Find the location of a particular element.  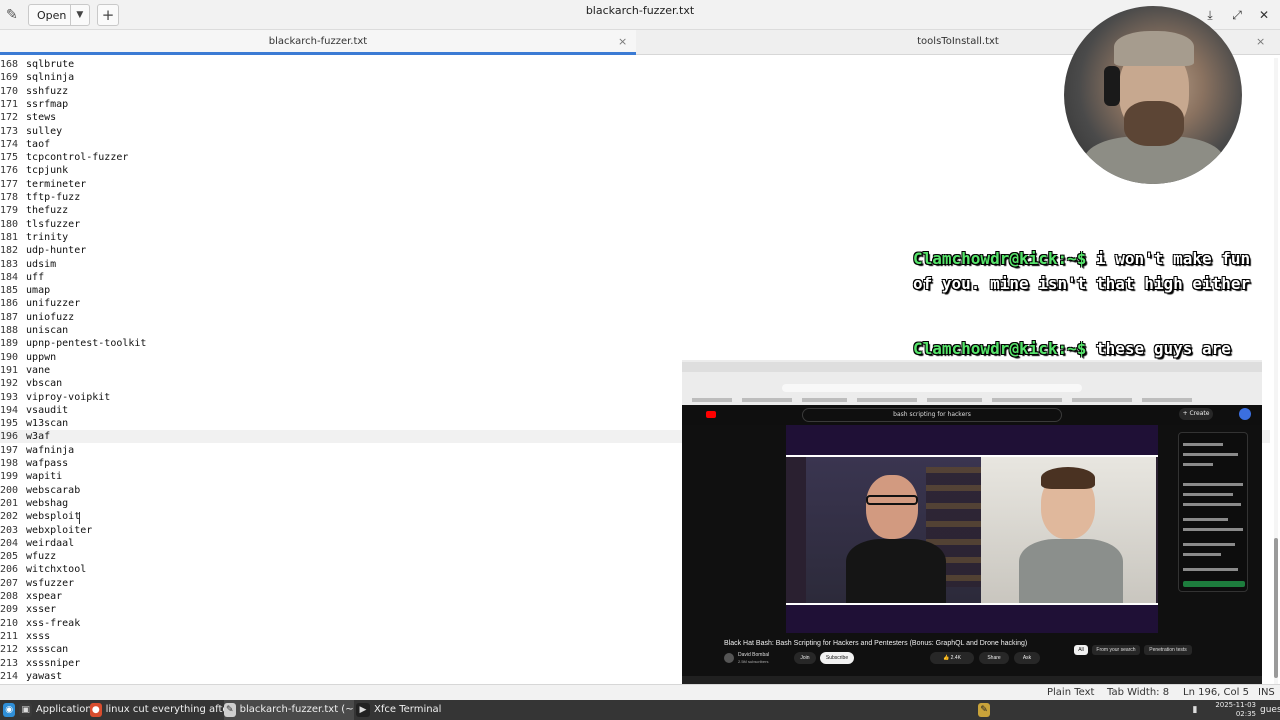

line-text: tlsfuzzer is located at coordinates (53, 224).